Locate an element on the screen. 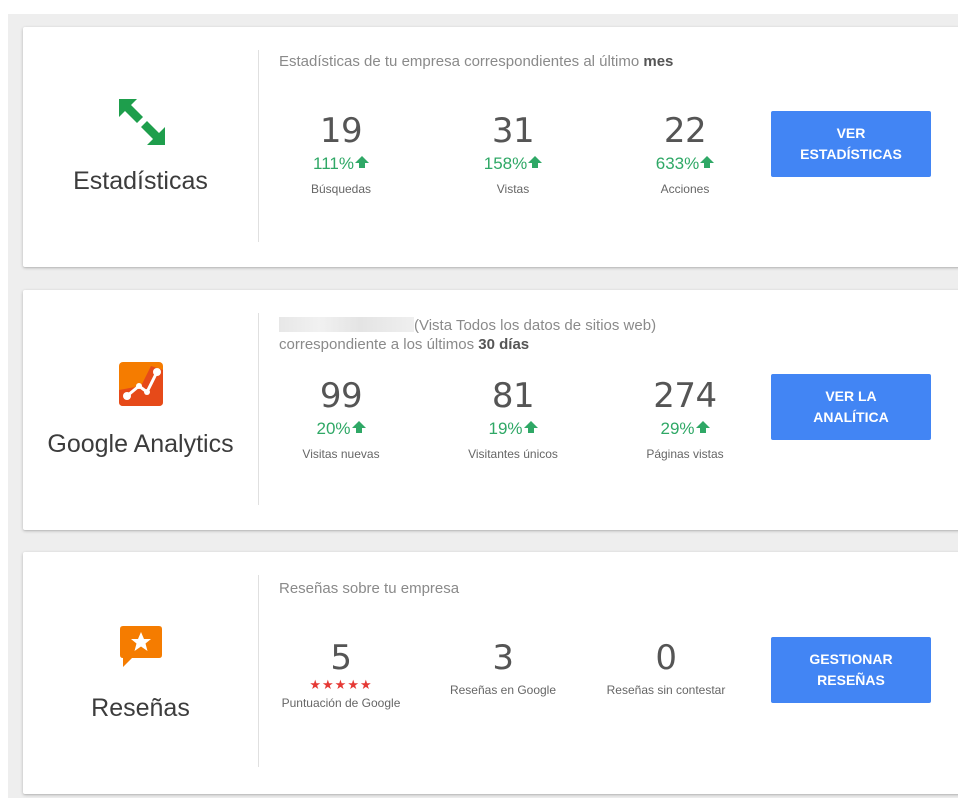 This screenshot has width=958, height=798. metric-change: 111% is located at coordinates (341, 164).